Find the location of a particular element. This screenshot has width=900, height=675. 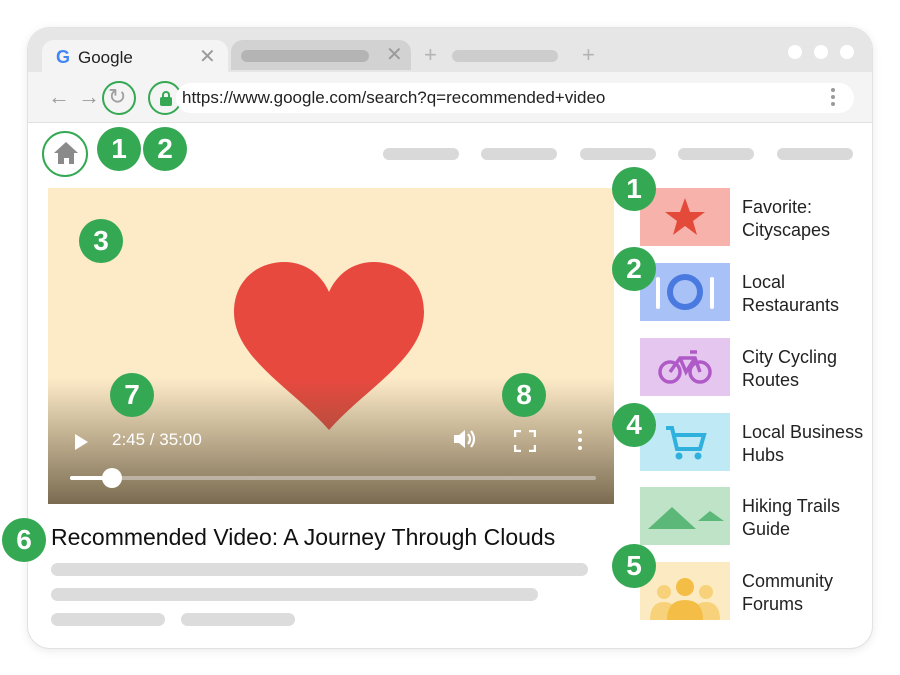

rec-label-line1: Local is located at coordinates (764, 282).